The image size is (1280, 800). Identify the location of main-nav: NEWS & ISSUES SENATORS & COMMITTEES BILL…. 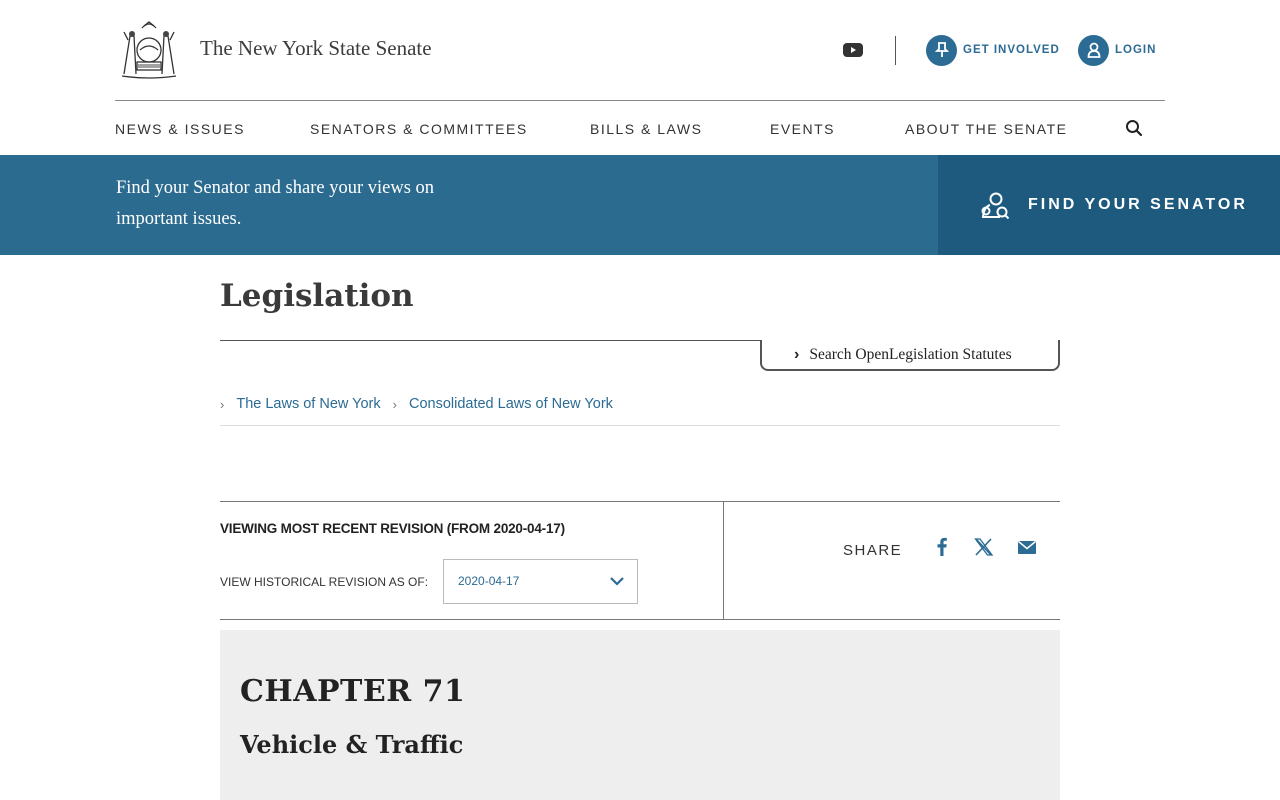
(640, 127).